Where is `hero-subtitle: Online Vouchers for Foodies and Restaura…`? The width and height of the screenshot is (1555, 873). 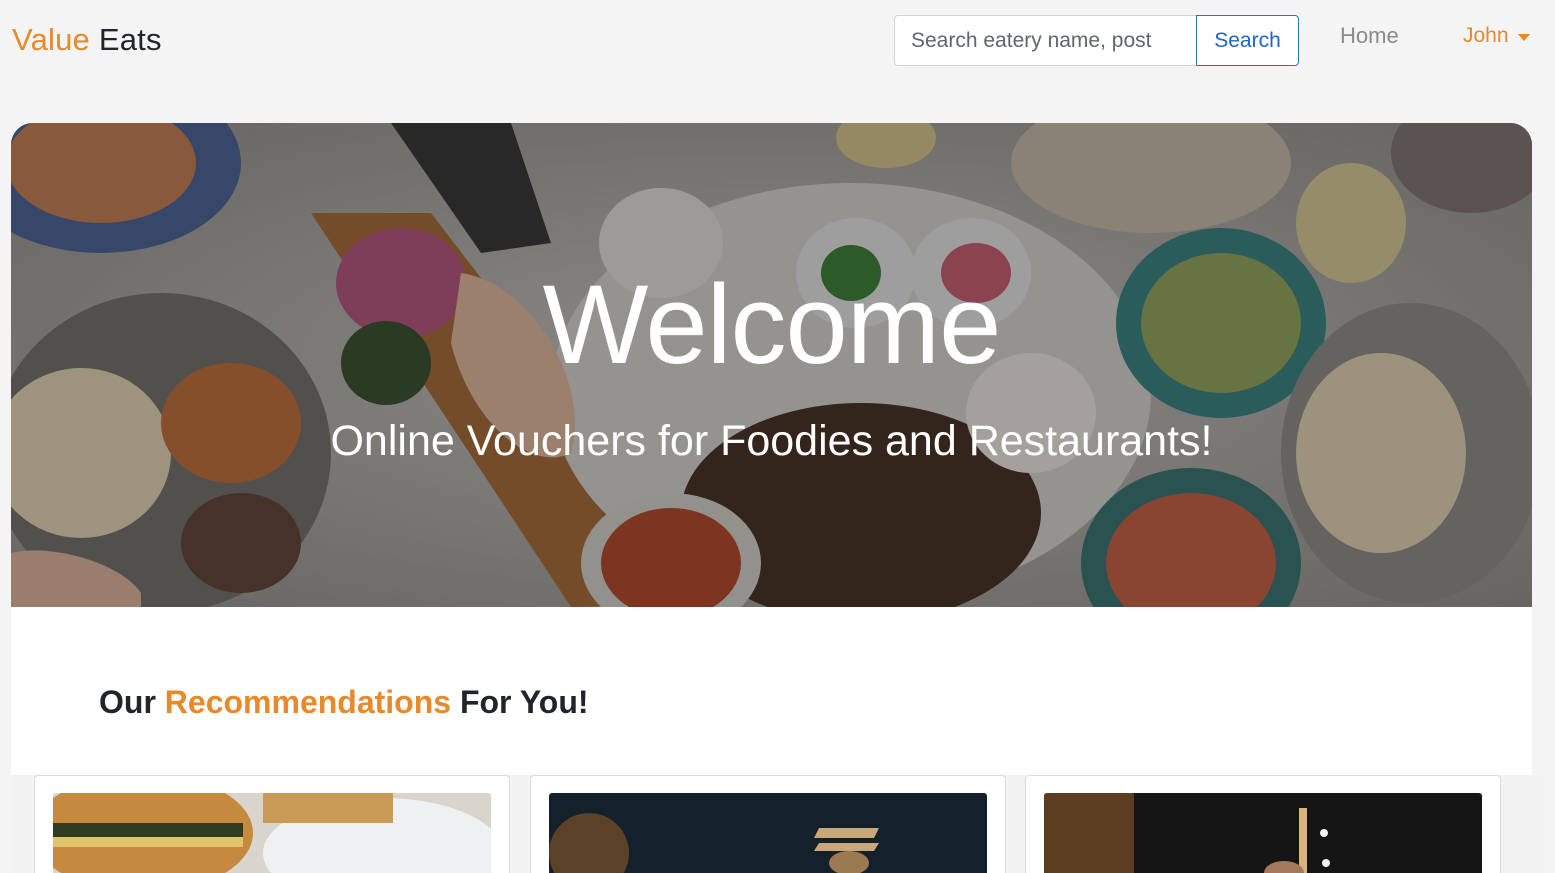 hero-subtitle: Online Vouchers for Foodies and Restaura… is located at coordinates (771, 441).